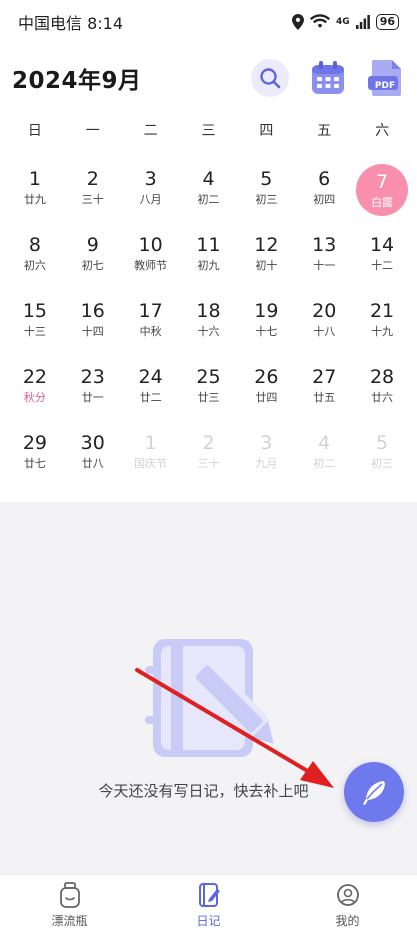 The width and height of the screenshot is (417, 936). I want to click on day-number: 23, so click(92, 377).